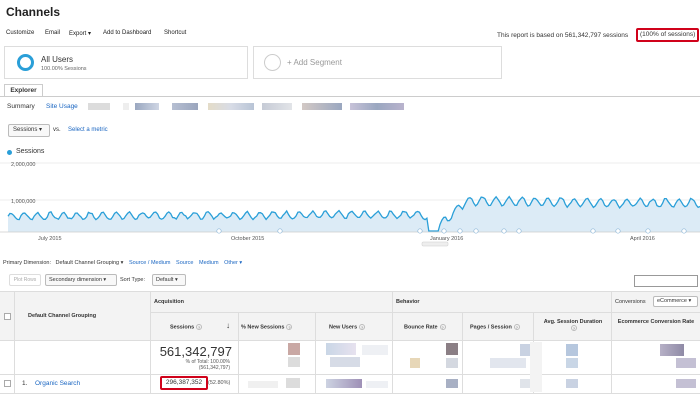 The width and height of the screenshot is (700, 394). What do you see at coordinates (446, 239) in the screenshot?
I see `x-tick-label: January 2016` at bounding box center [446, 239].